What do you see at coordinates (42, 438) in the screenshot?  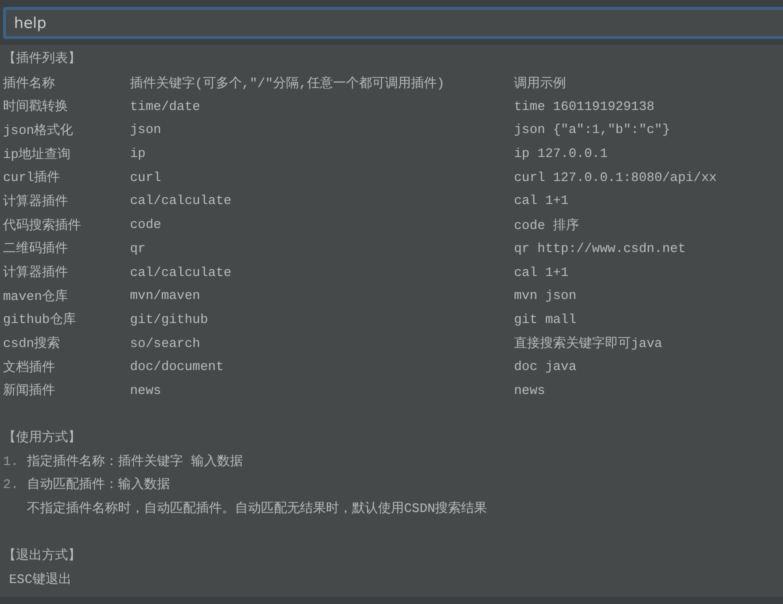 I see `section-heading: 【使用方式】` at bounding box center [42, 438].